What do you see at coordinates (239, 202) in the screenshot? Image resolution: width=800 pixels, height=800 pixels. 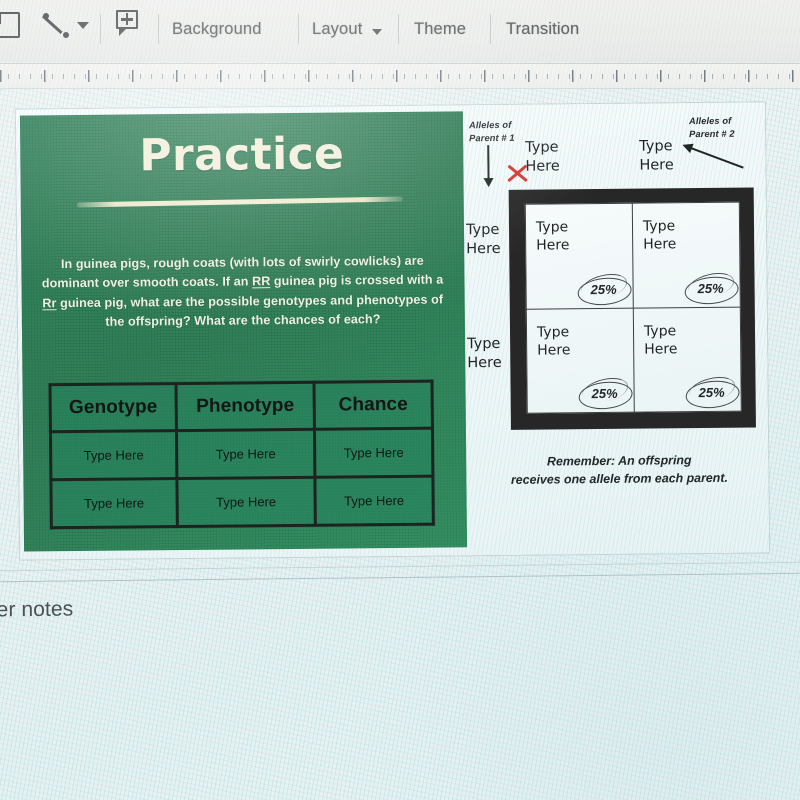 I see `title-underline-brushstroke` at bounding box center [239, 202].